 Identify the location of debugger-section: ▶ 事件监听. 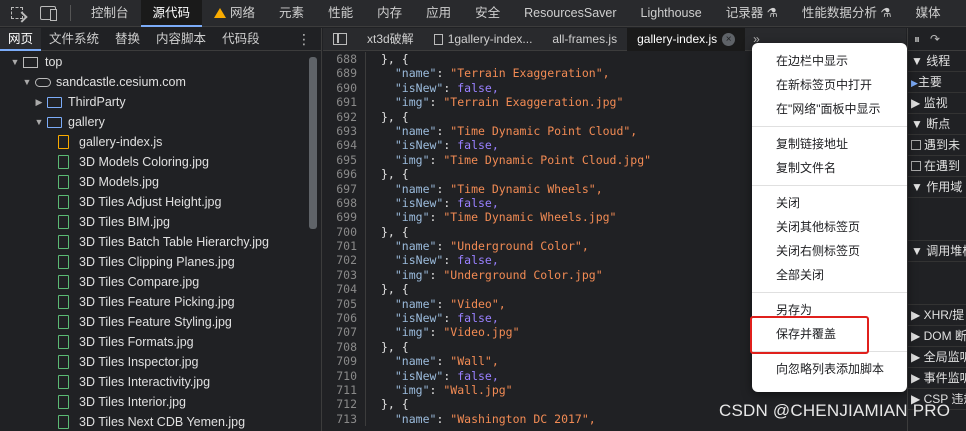
(937, 378).